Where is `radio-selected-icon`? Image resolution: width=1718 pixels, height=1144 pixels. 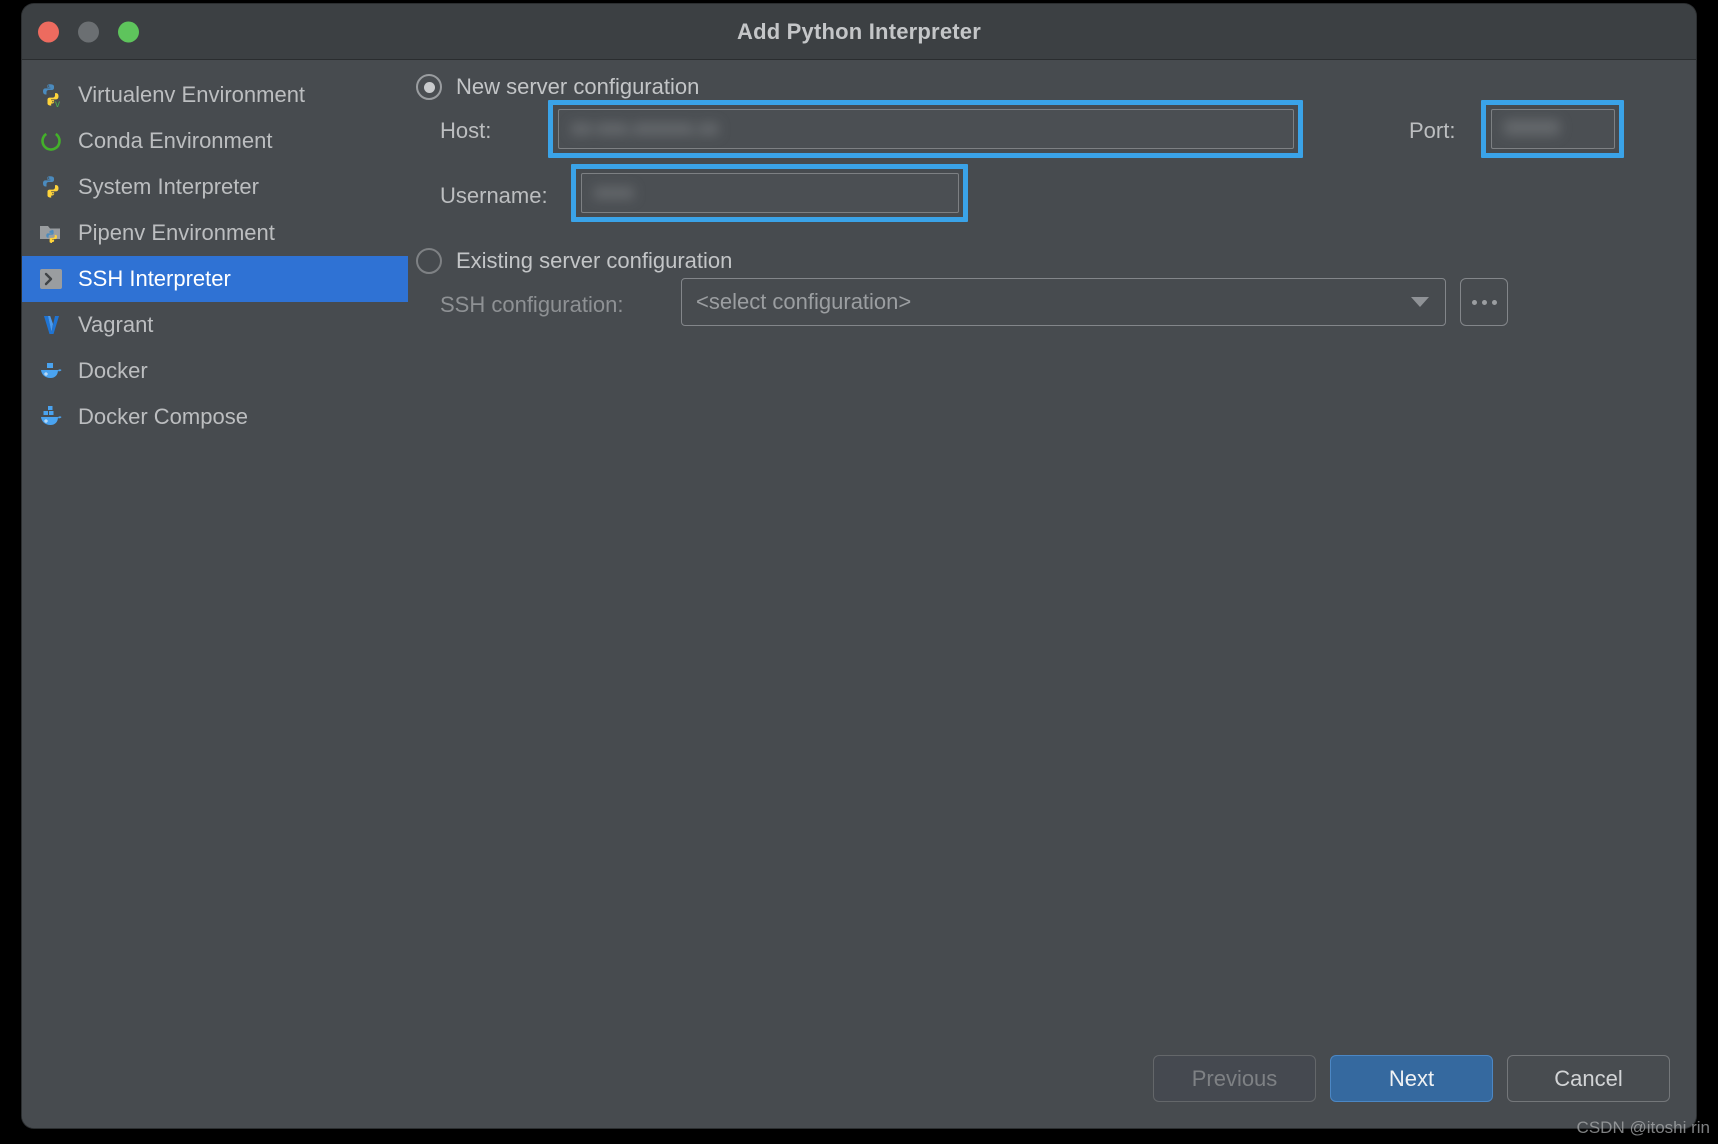
radio-selected-icon is located at coordinates (429, 87).